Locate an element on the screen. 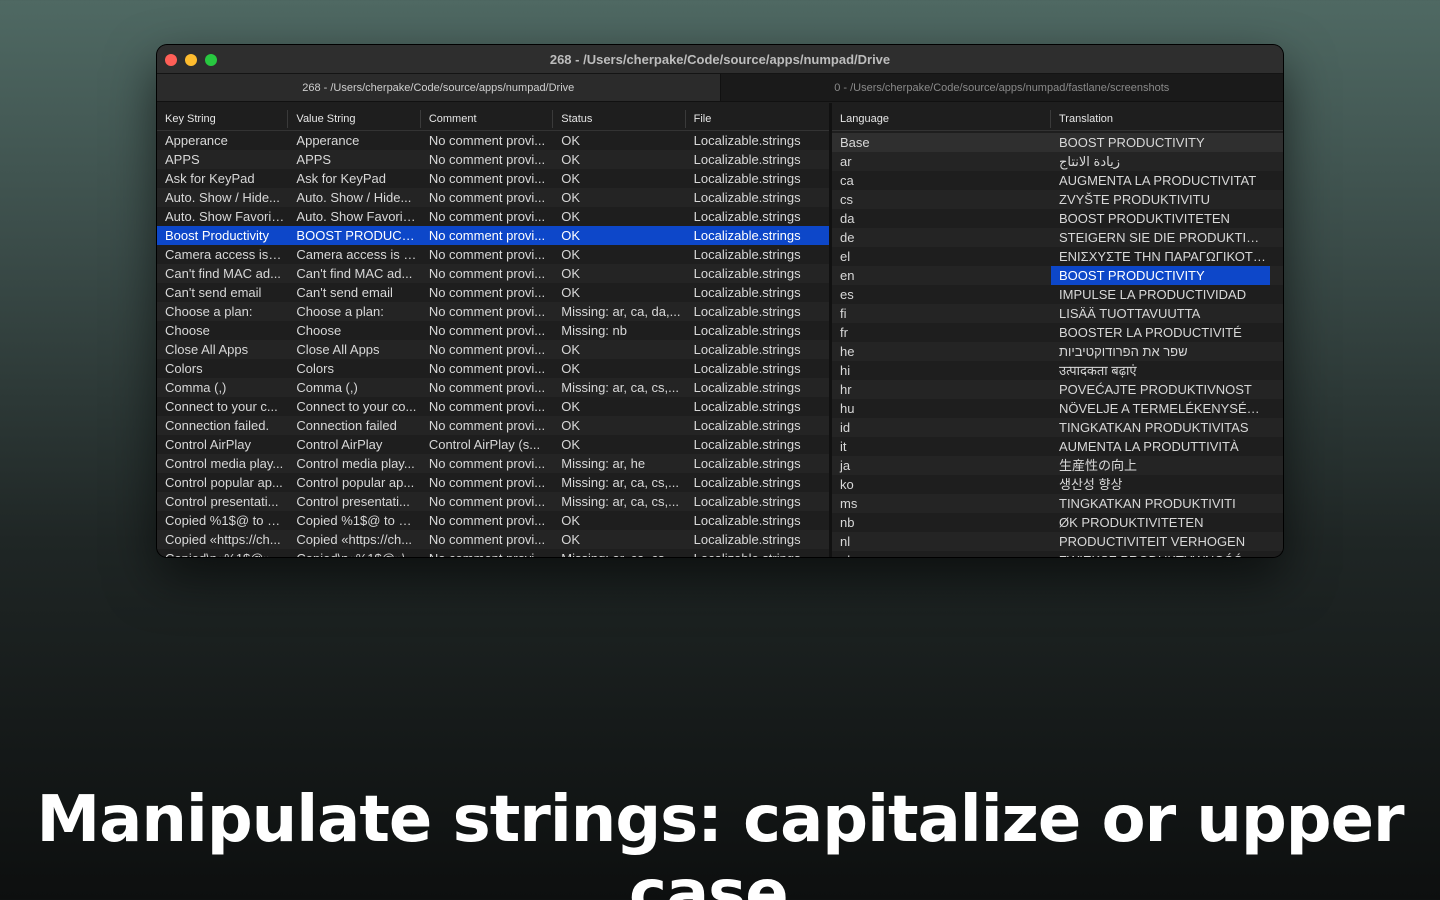 The image size is (1440, 900). column-header-key: Key String is located at coordinates (223, 119).